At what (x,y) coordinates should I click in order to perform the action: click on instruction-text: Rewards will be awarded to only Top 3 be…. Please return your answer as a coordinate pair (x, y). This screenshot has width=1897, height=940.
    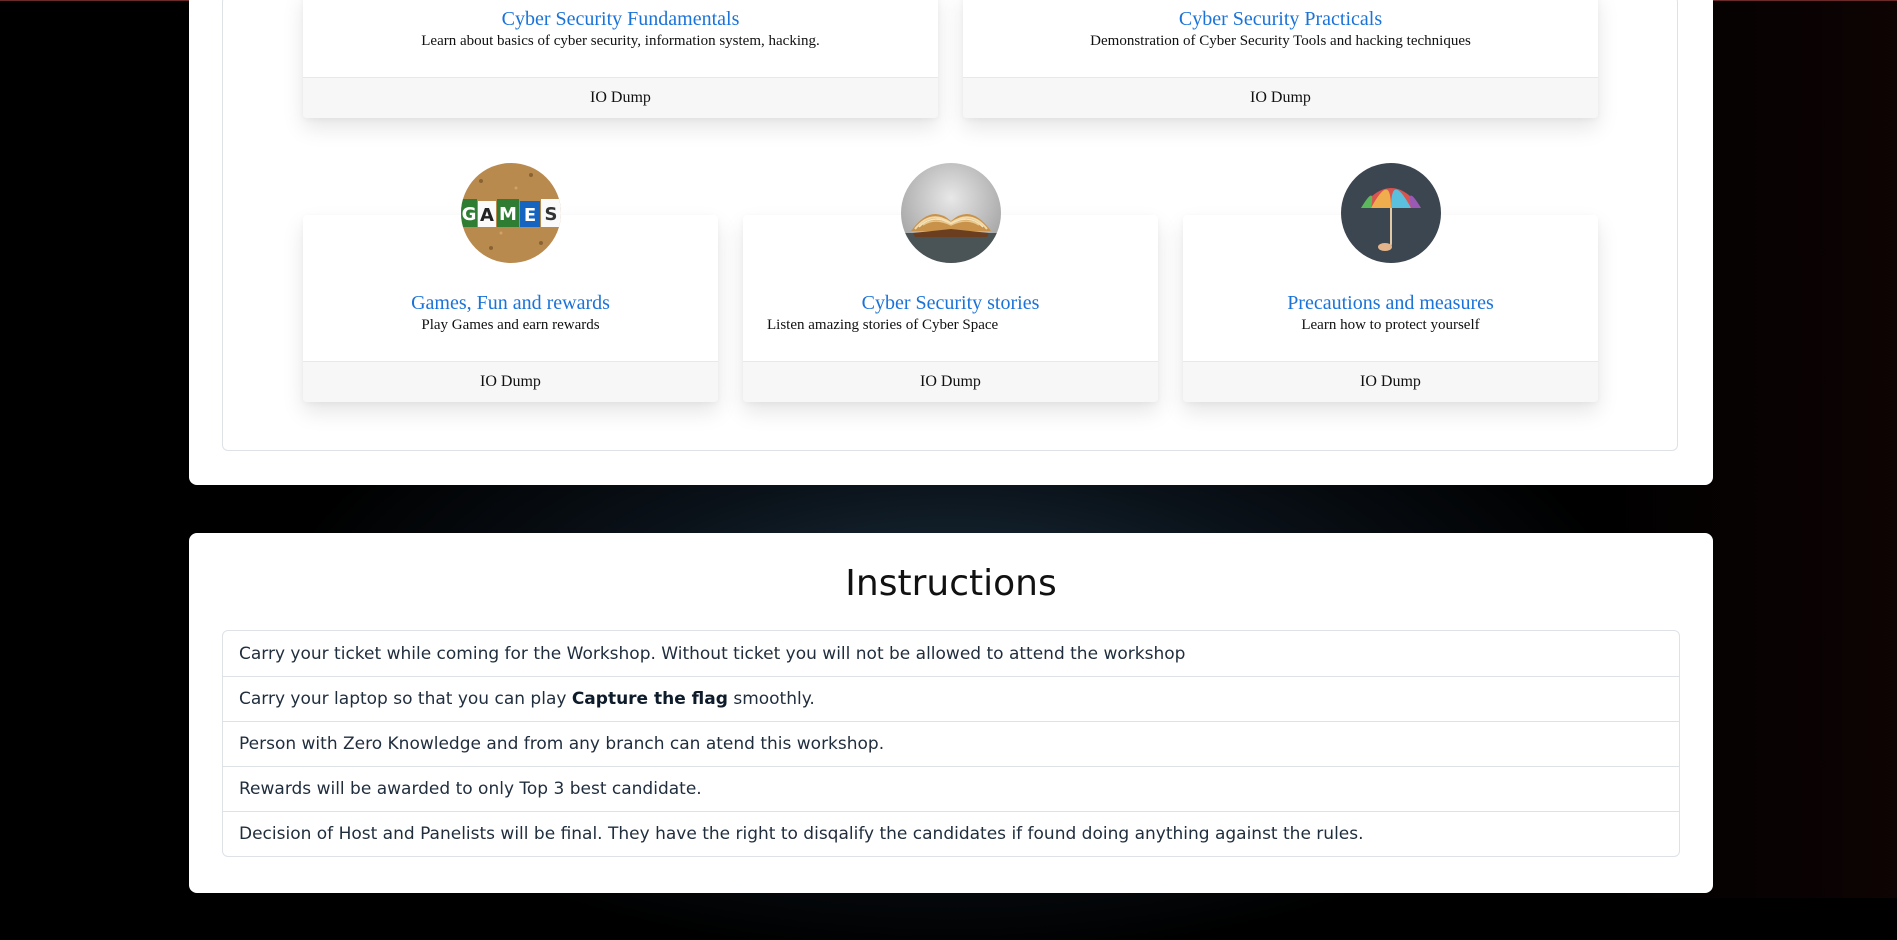
    Looking at the image, I should click on (470, 789).